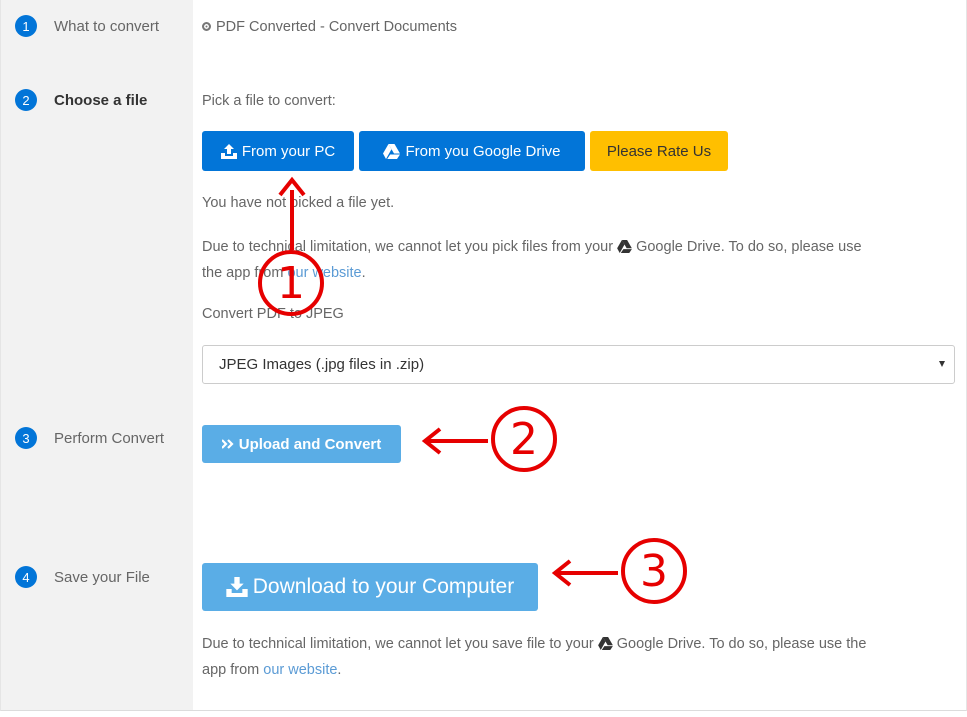 Image resolution: width=967 pixels, height=717 pixels. Describe the element at coordinates (524, 439) in the screenshot. I see `annotation-marker-2: 2` at that location.